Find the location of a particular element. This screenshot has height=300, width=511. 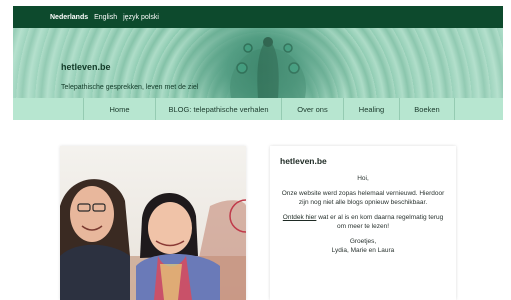

welcome-card-title: hetleven.be is located at coordinates (303, 161).